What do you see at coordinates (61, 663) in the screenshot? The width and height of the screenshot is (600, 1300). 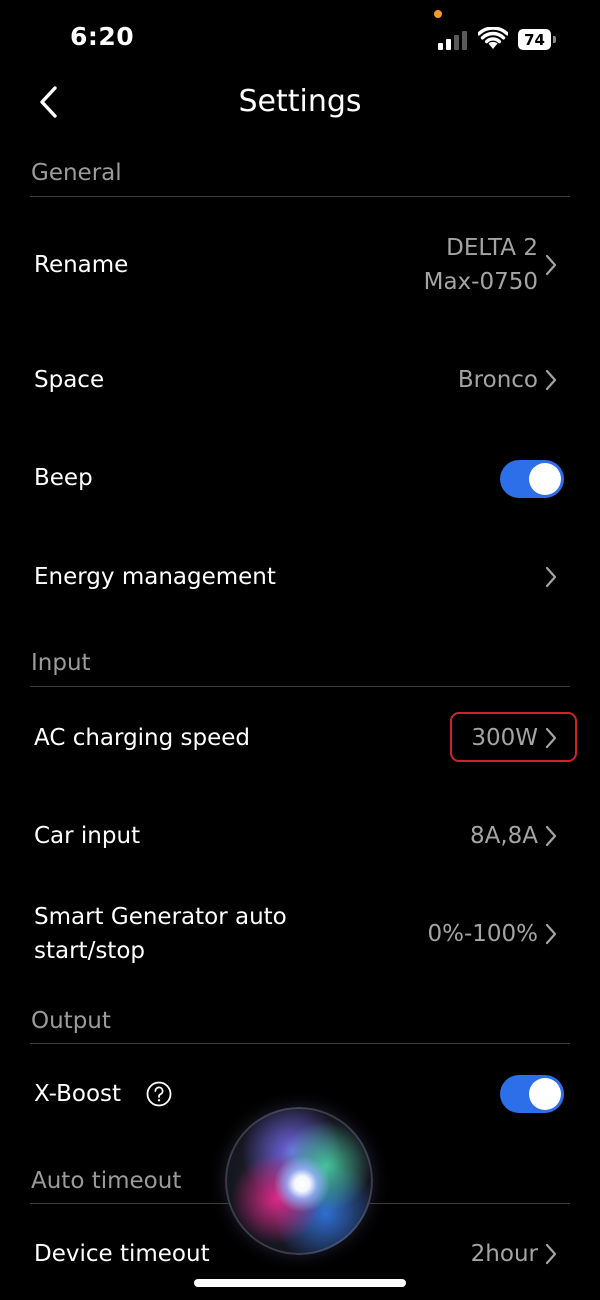 I see `section-title-input: Input` at bounding box center [61, 663].